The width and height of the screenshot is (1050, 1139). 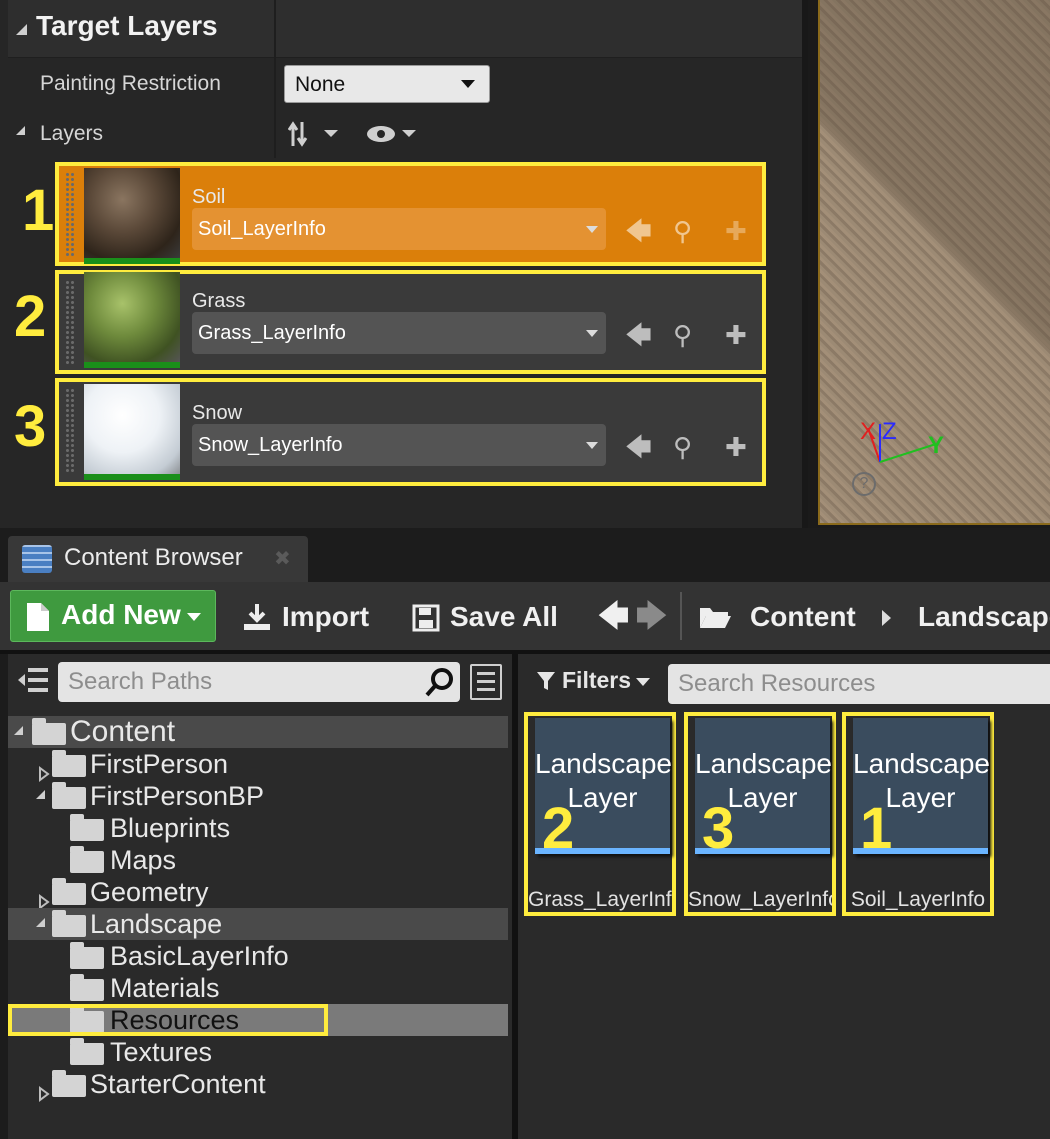 I want to click on tree-item-content: Content, so click(x=258, y=732).